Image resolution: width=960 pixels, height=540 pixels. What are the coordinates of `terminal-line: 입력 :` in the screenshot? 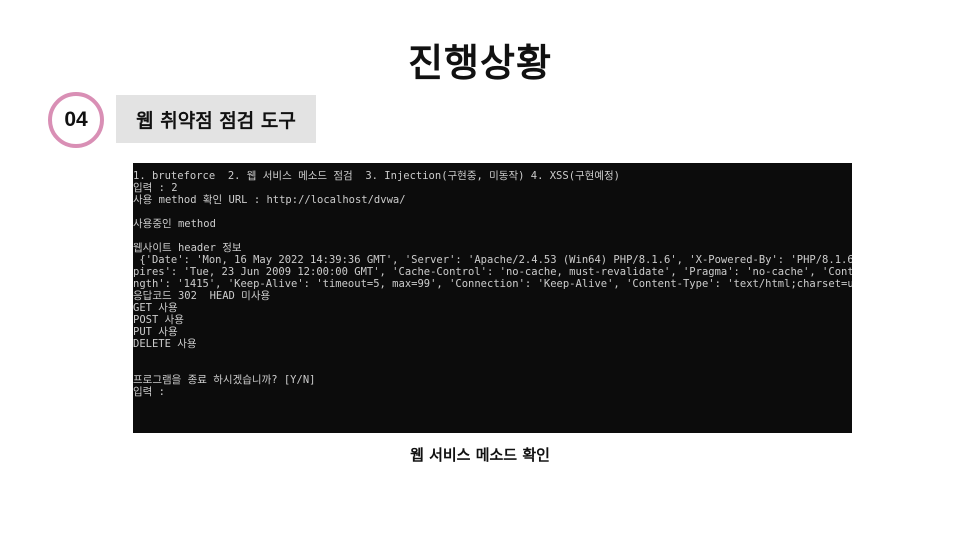 It's located at (149, 392).